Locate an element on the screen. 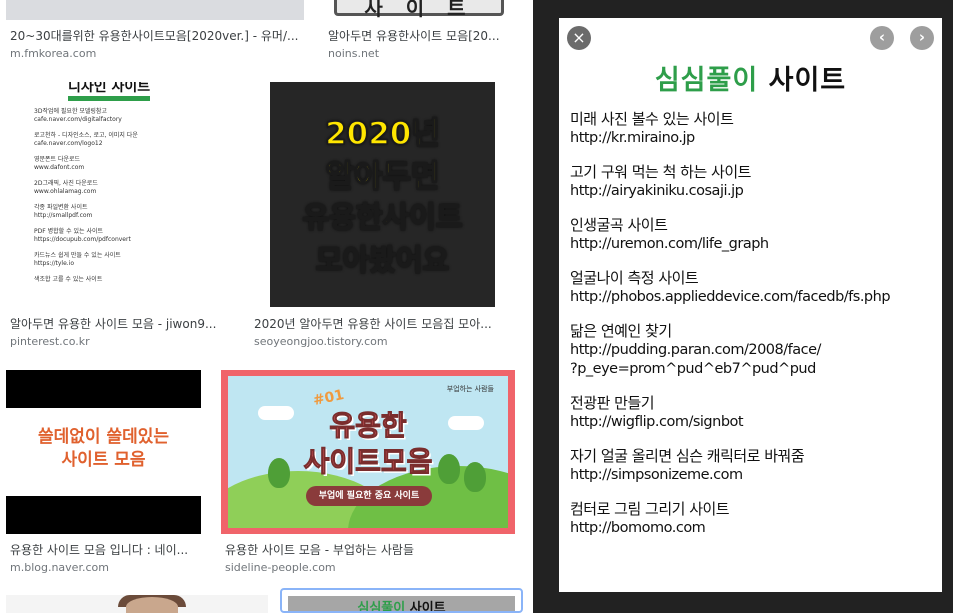  thumbnail-heading: 디자인 사이트 is located at coordinates (109, 91).